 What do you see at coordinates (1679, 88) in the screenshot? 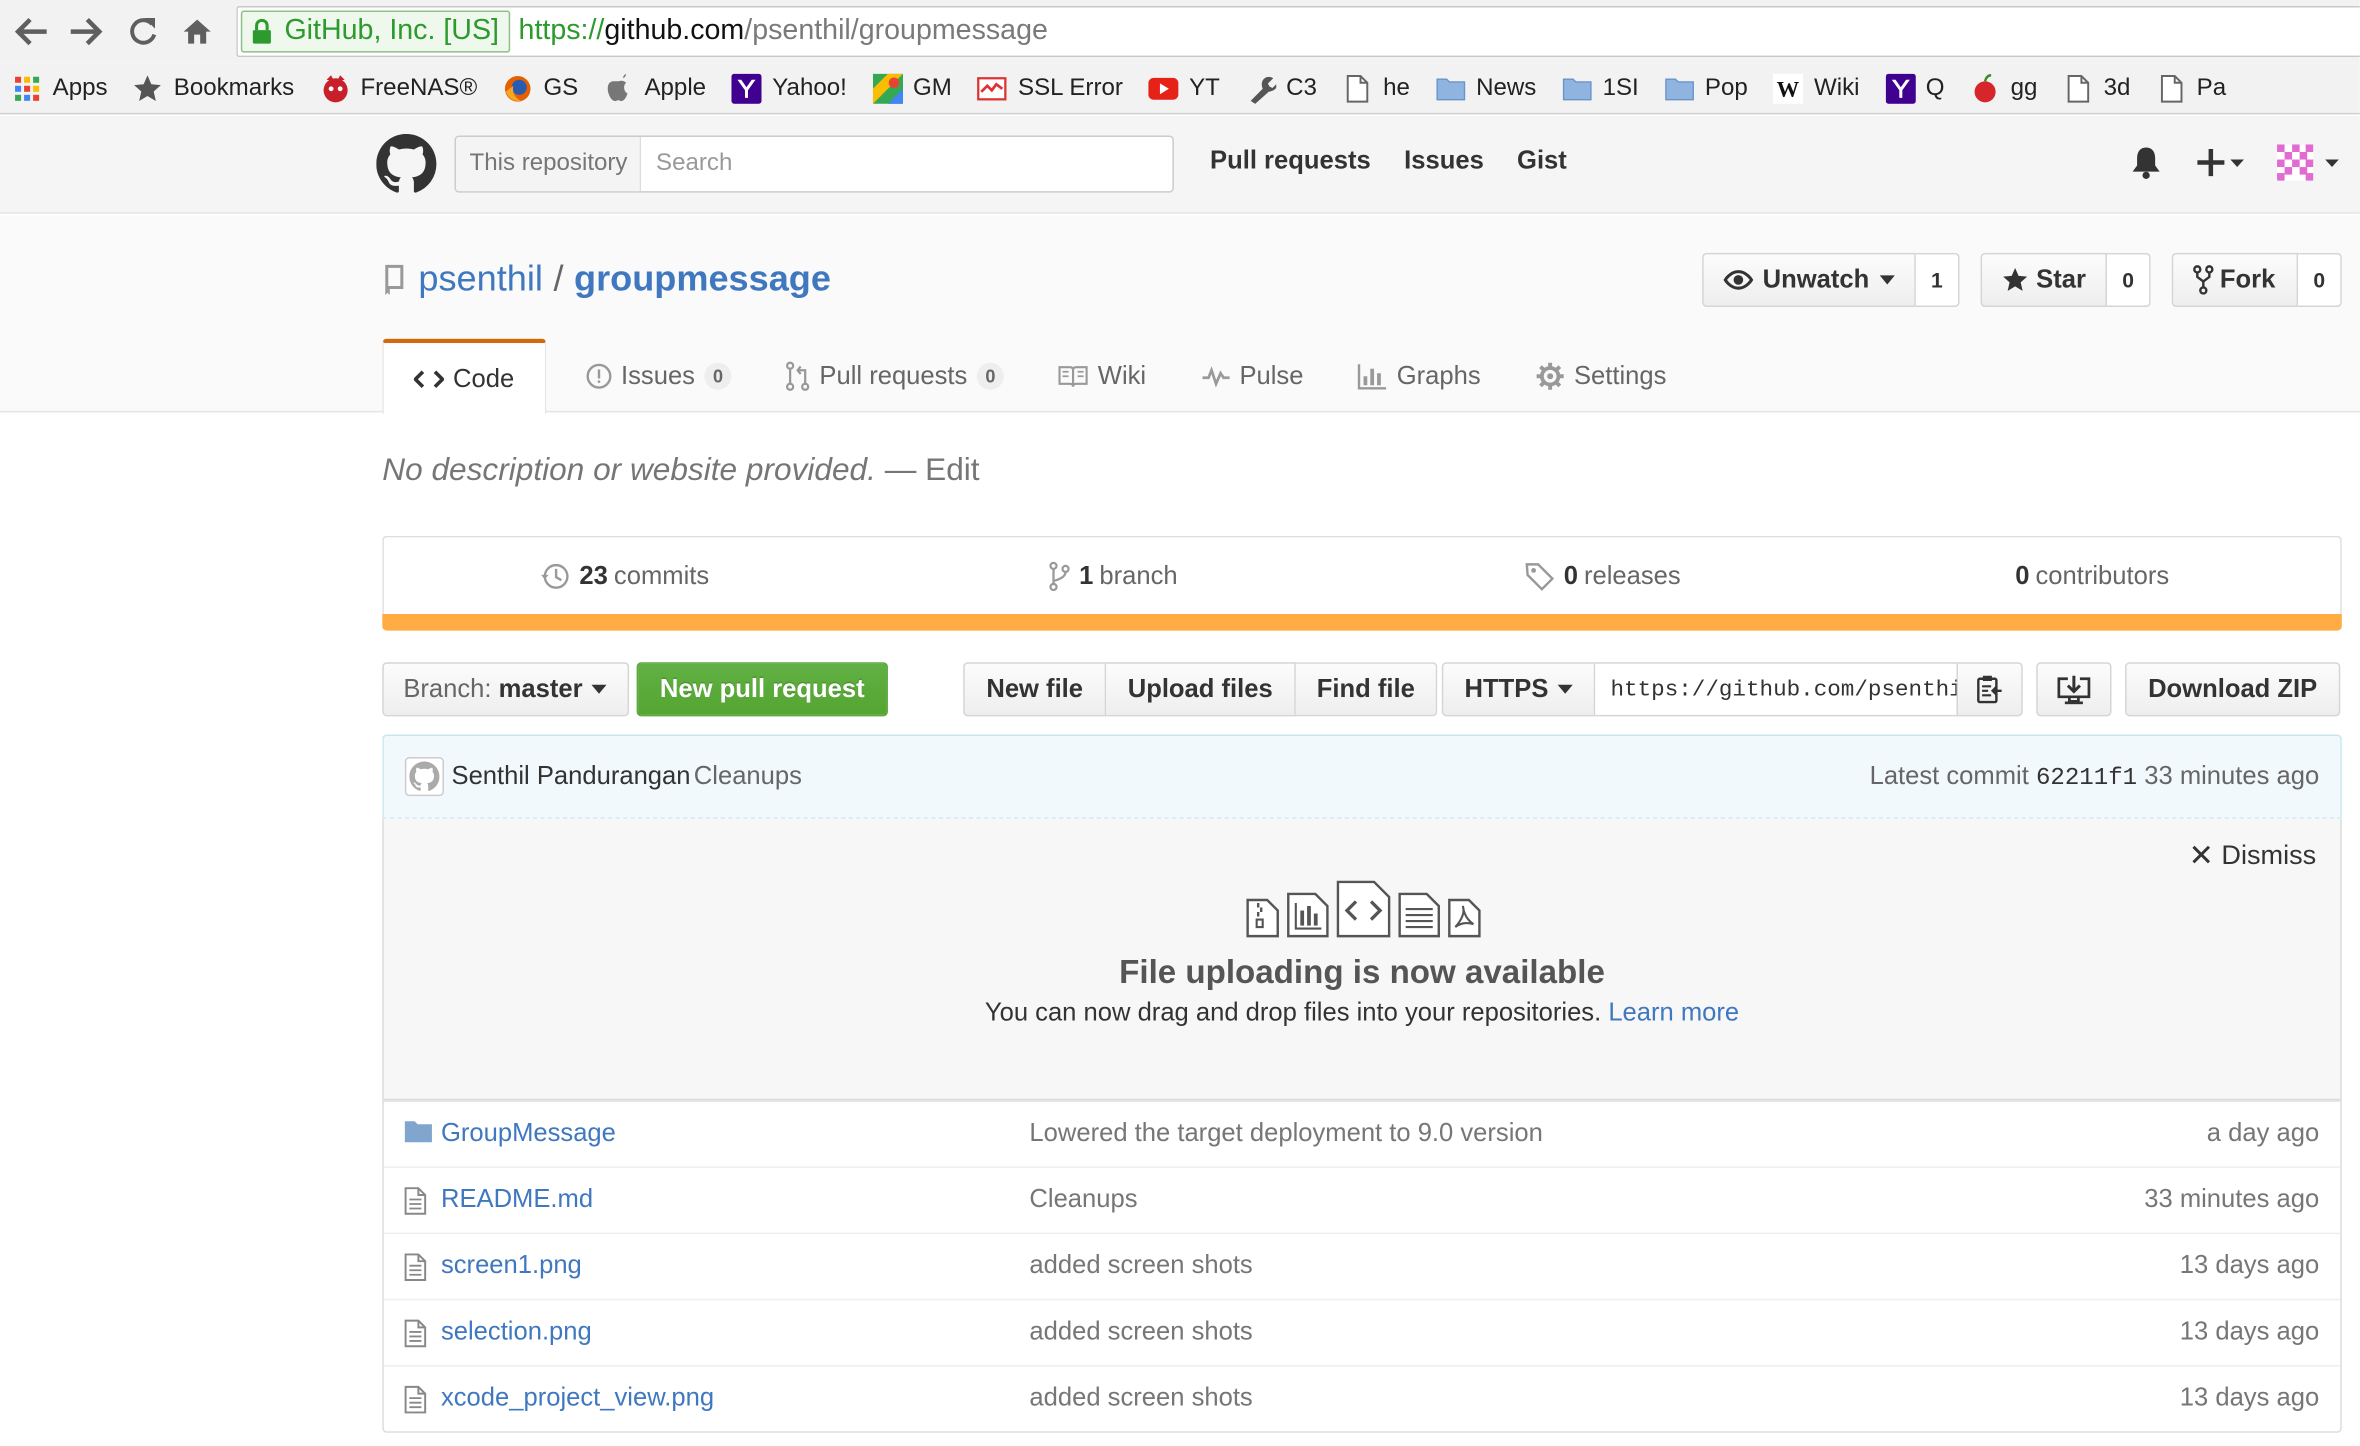
I see `folder-icon` at bounding box center [1679, 88].